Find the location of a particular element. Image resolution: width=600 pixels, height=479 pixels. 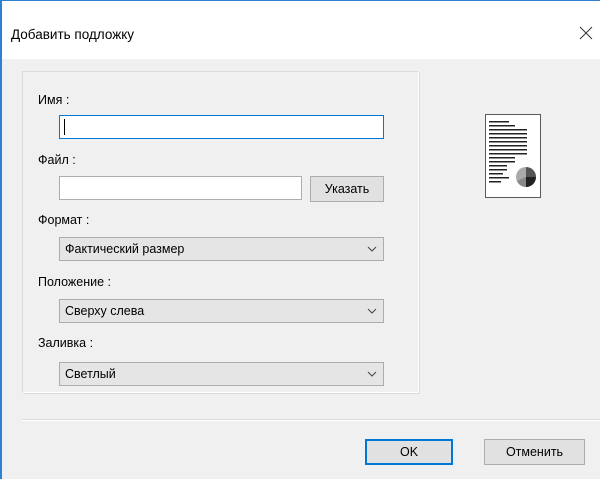

ok-button: OK is located at coordinates (409, 452).